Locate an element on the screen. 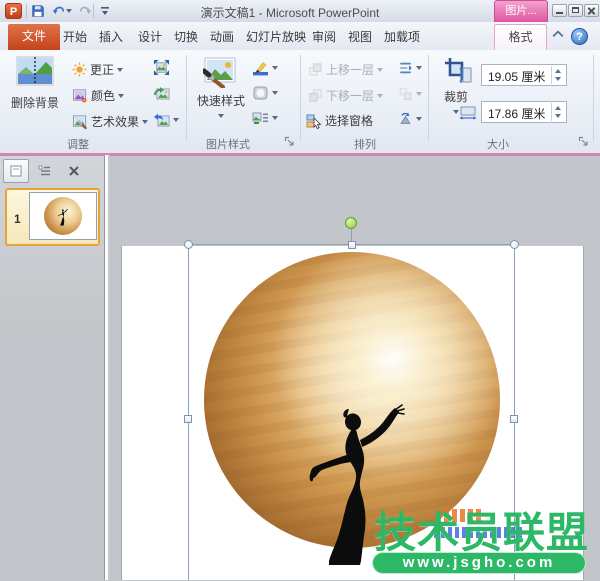  tab-design: 设计 is located at coordinates (150, 38).